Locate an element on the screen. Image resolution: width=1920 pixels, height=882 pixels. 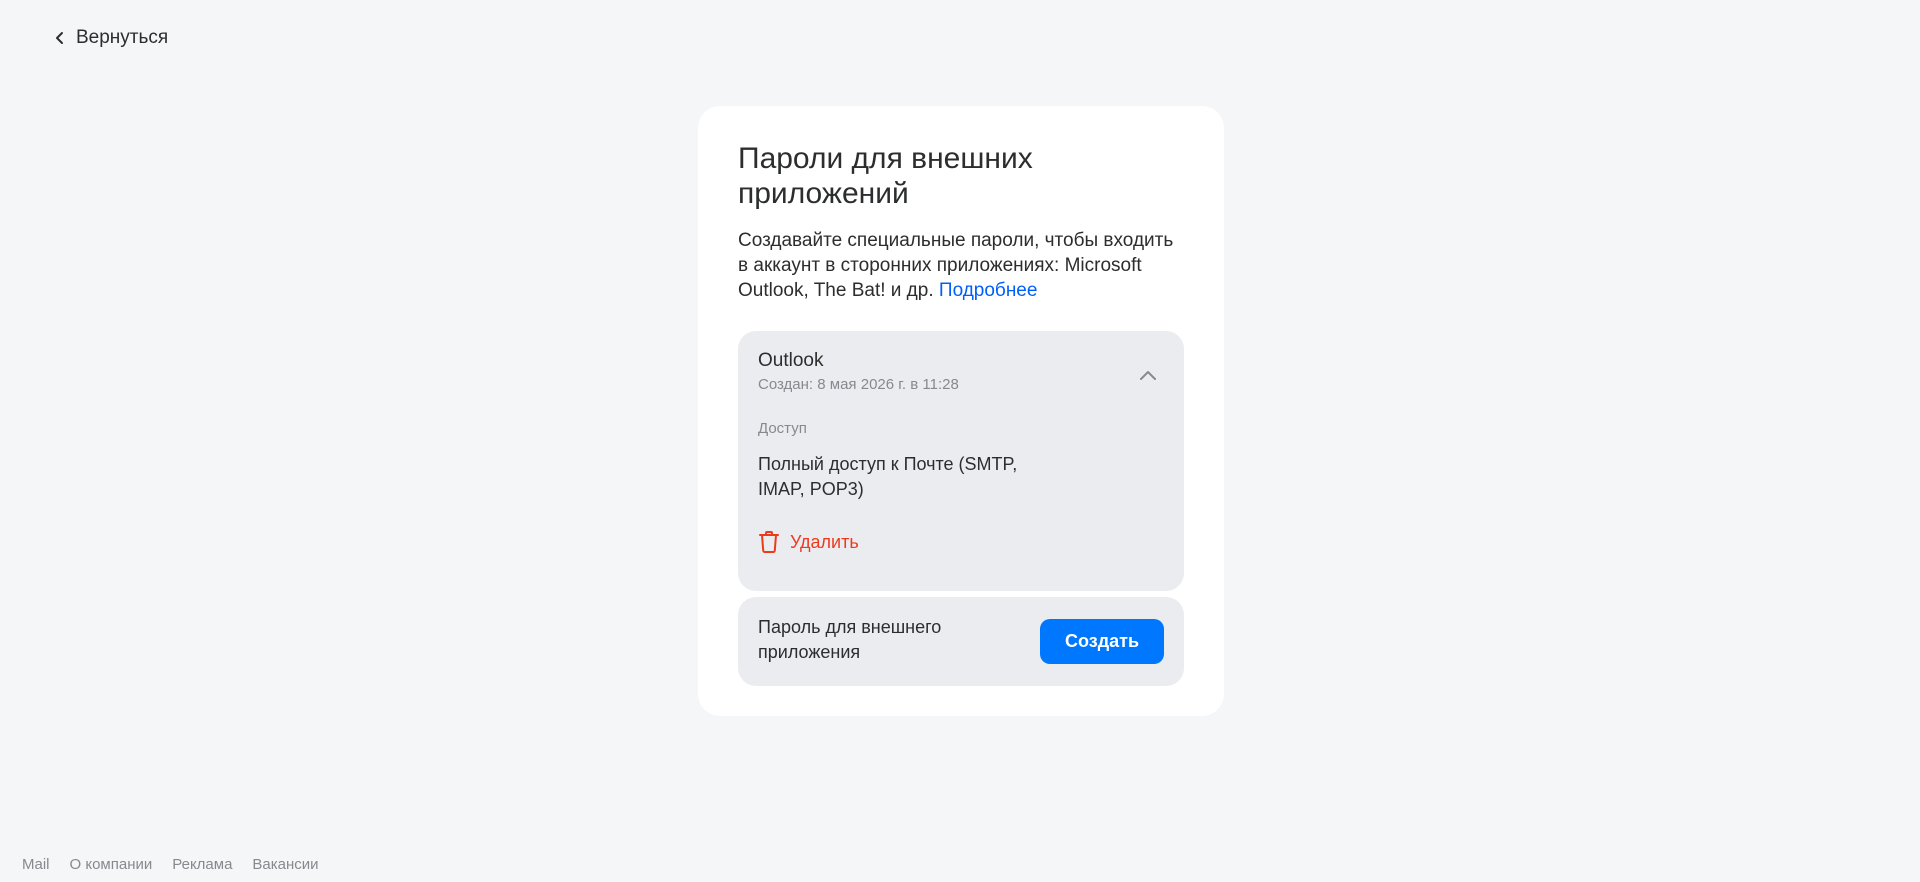
create-password-panel: Пароль для внешнего приложения Создать is located at coordinates (961, 641).